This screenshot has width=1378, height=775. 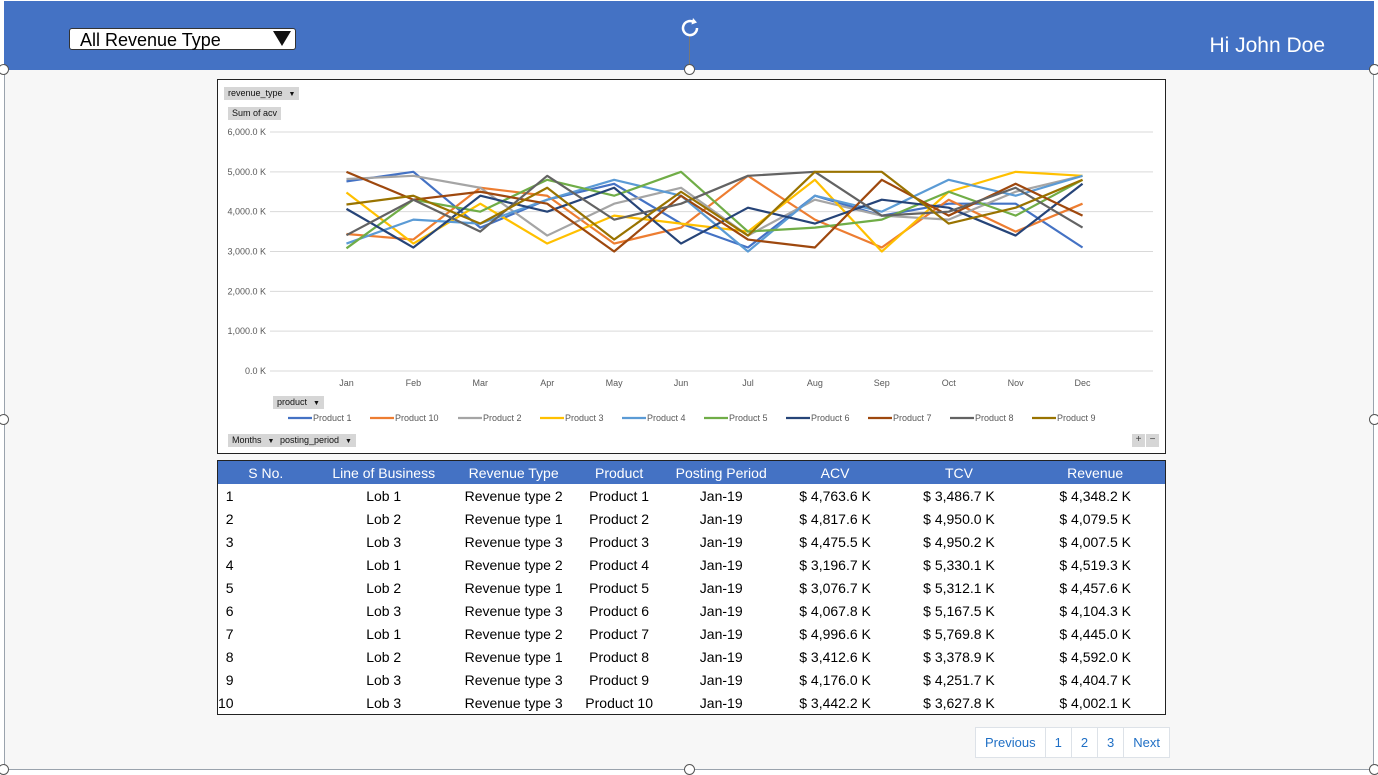 What do you see at coordinates (1016, 383) in the screenshot?
I see `x-tick-label: Nov` at bounding box center [1016, 383].